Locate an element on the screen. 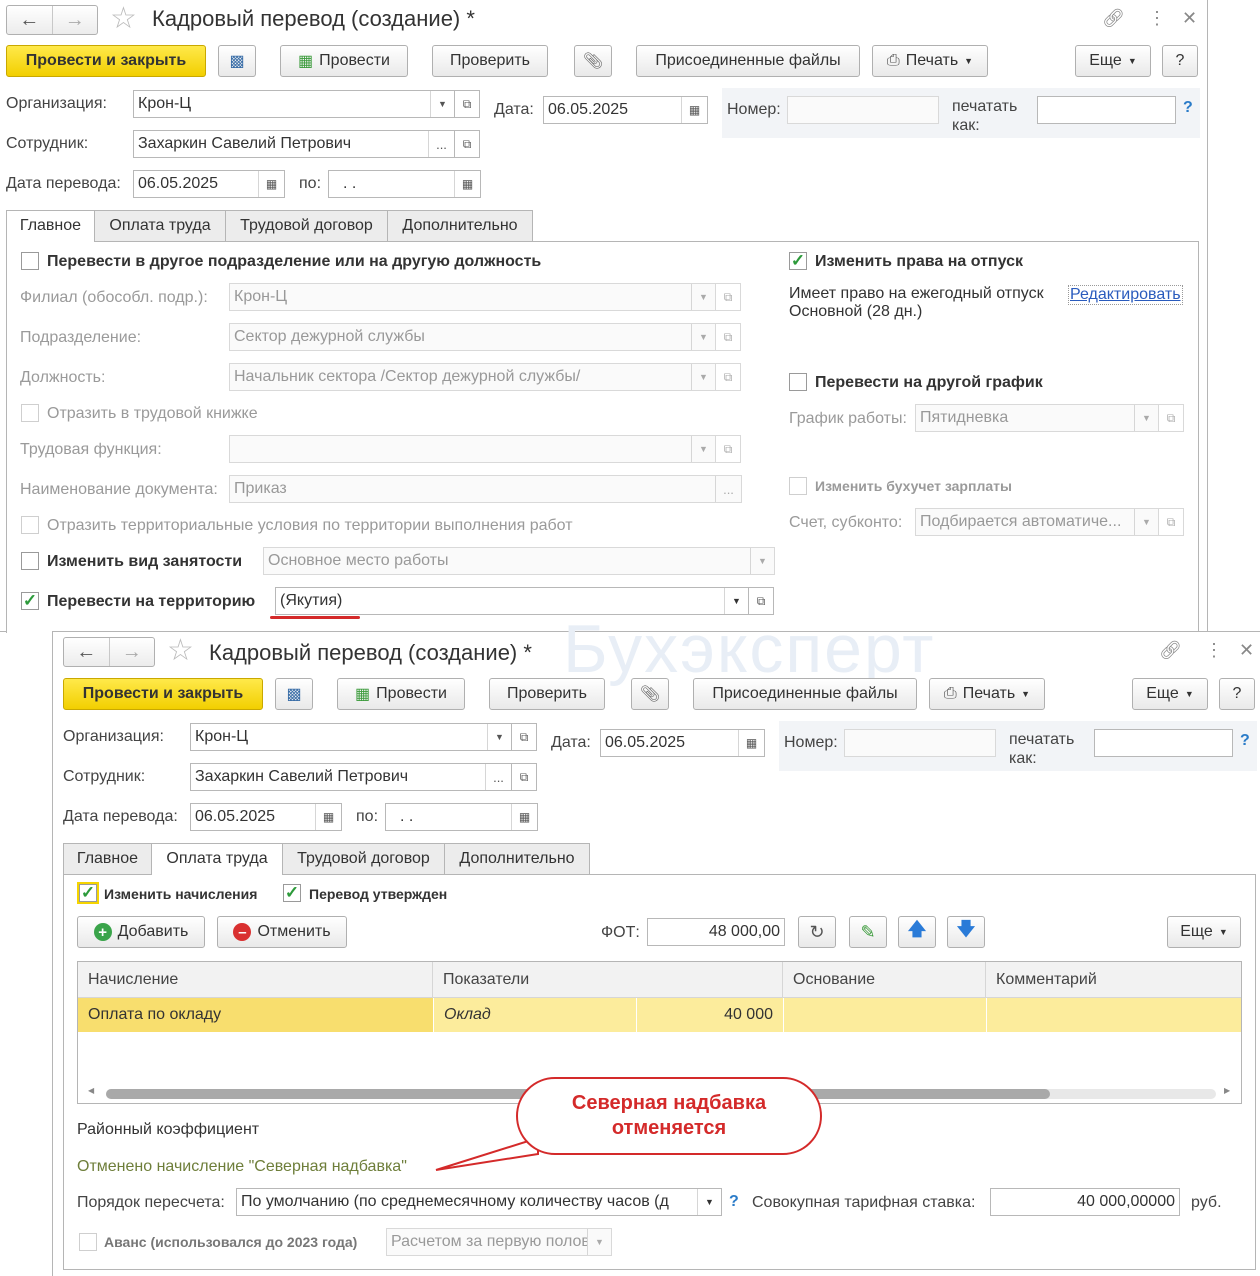 This screenshot has width=1260, height=1276. scroll-right-icon: ▶ is located at coordinates (1227, 1090).